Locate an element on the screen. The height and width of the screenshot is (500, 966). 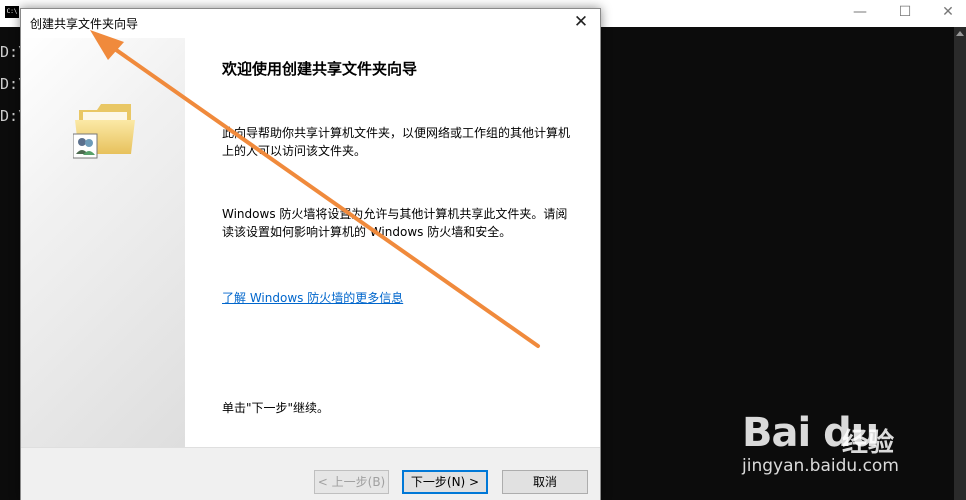
minimize-button: — is located at coordinates (860, 12).